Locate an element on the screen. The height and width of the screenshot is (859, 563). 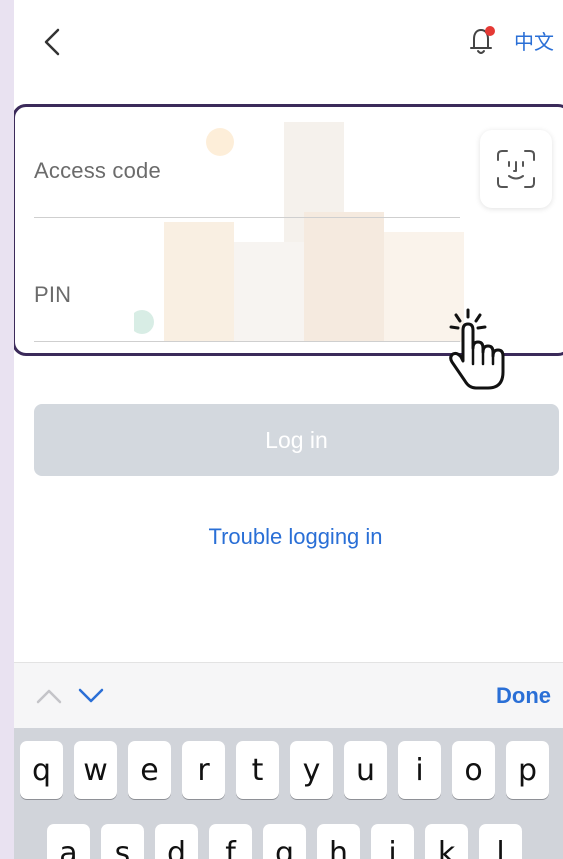
keyboard-toolbar: Done is located at coordinates (288, 695).